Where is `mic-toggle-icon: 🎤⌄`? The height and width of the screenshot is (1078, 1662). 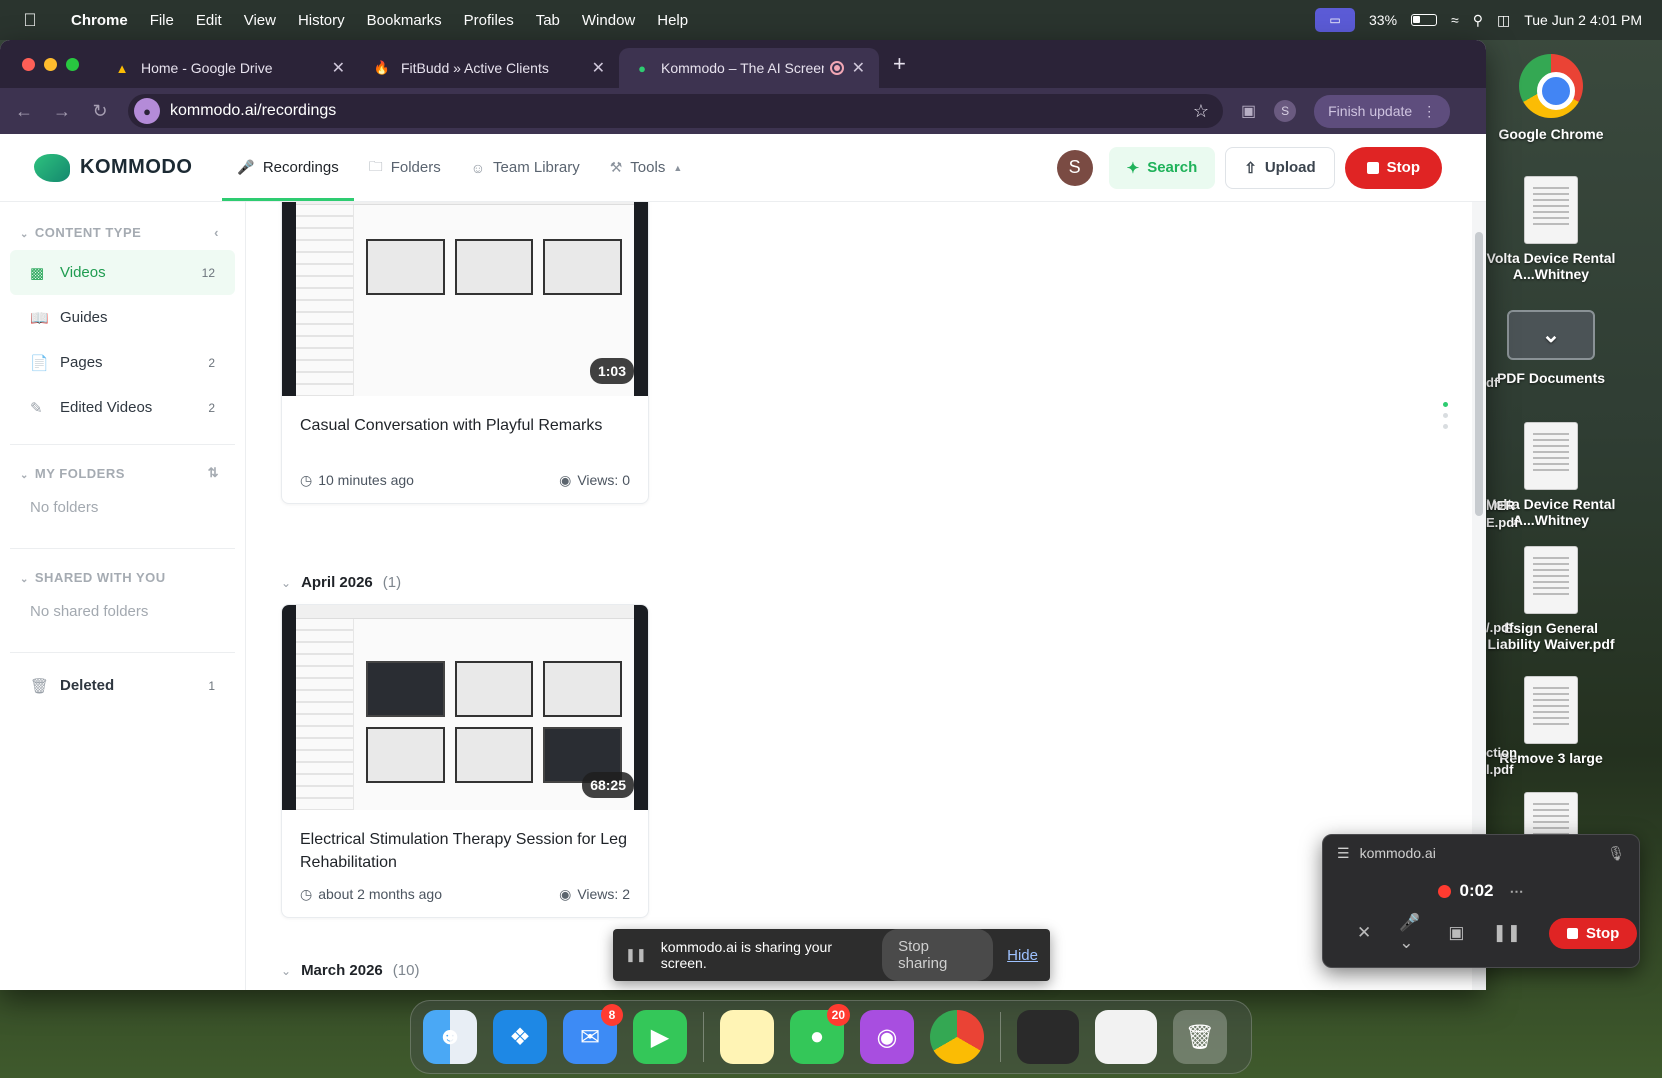 mic-toggle-icon: 🎤⌄ is located at coordinates (1409, 933).